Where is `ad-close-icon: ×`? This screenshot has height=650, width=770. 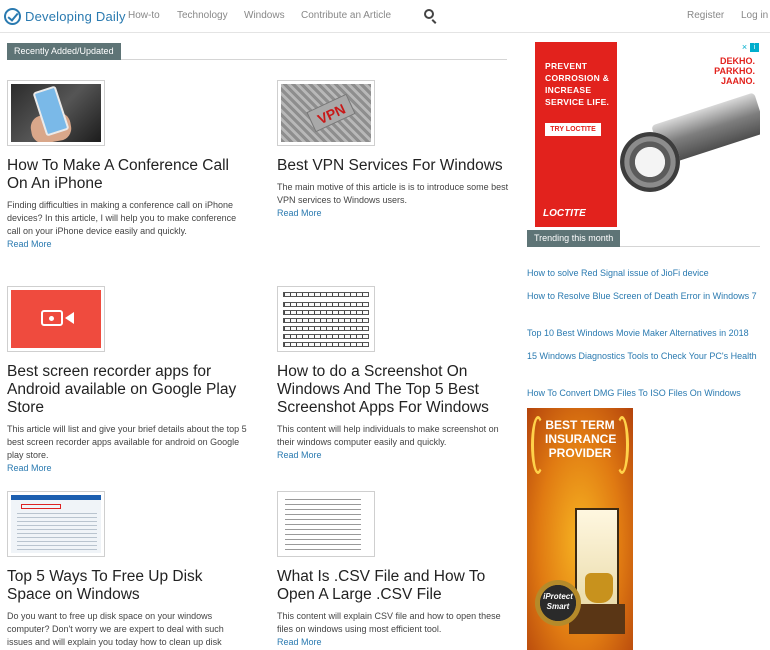 ad-close-icon: × is located at coordinates (744, 47).